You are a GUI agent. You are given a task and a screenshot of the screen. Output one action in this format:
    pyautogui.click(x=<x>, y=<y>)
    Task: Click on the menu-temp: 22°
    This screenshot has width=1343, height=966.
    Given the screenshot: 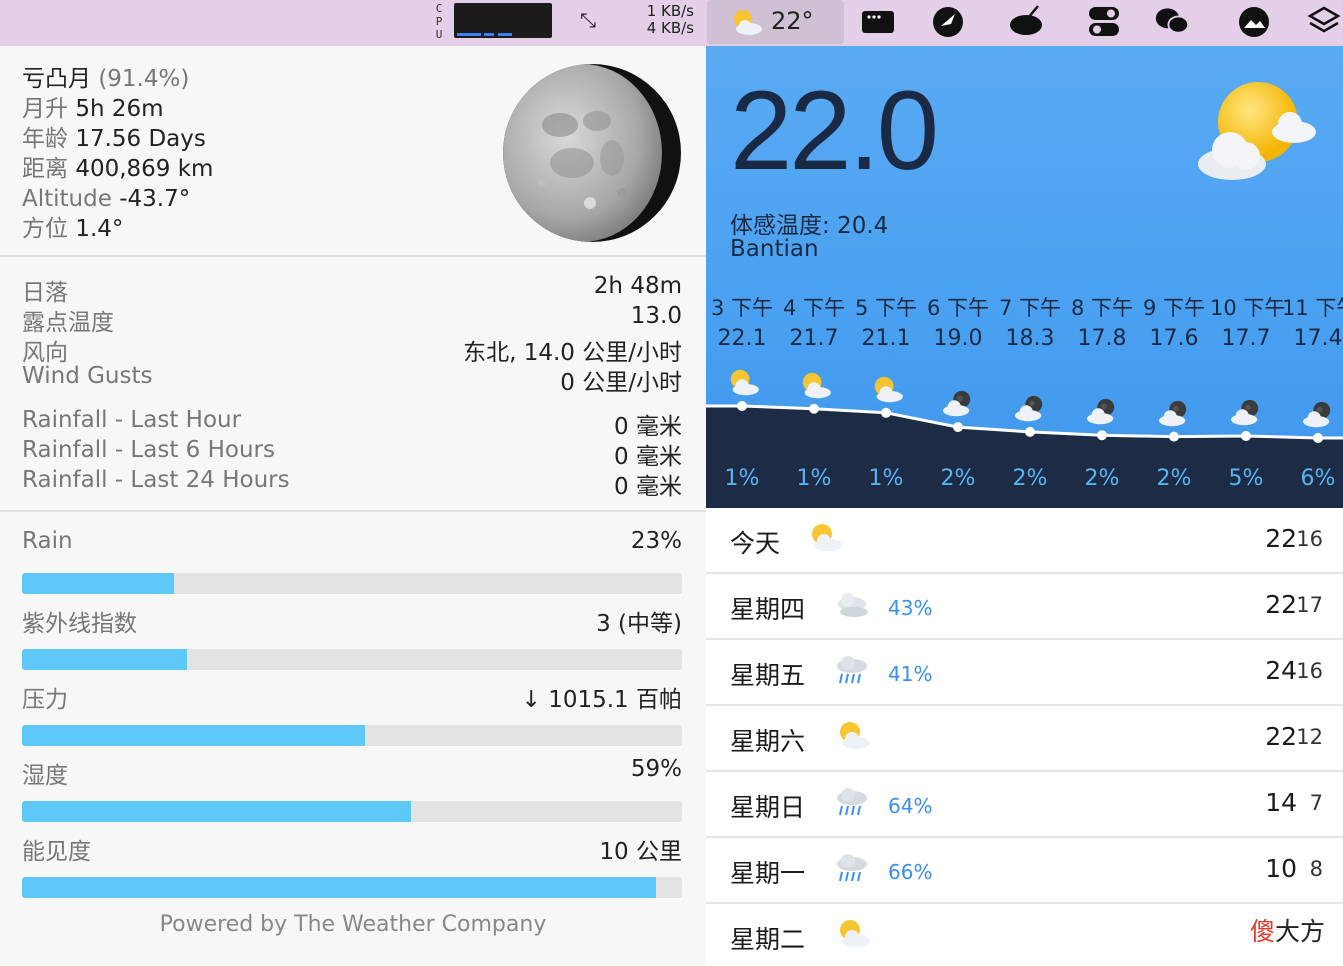 What is the action you would take?
    pyautogui.click(x=792, y=21)
    